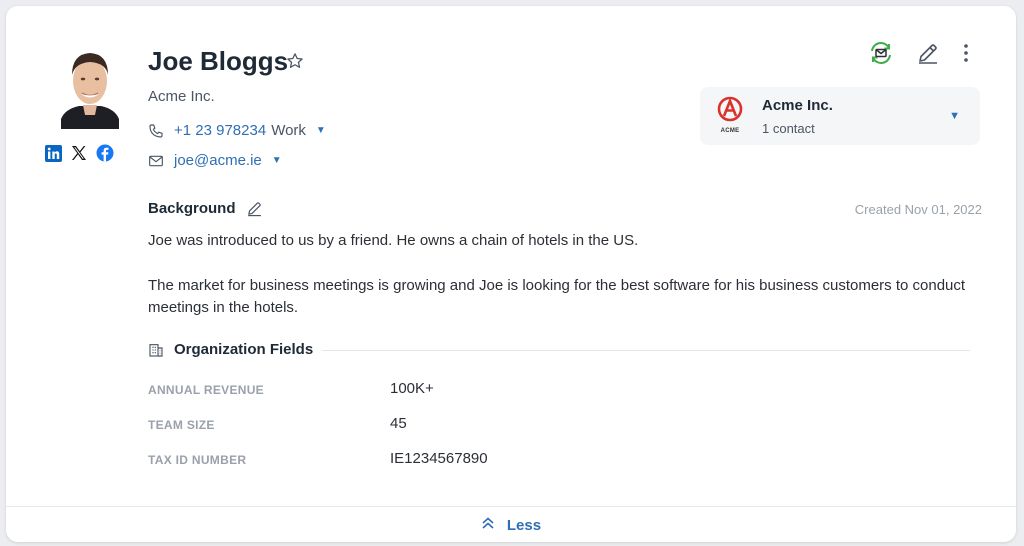  Describe the element at coordinates (881, 53) in the screenshot. I see `email-sync-icon` at that location.